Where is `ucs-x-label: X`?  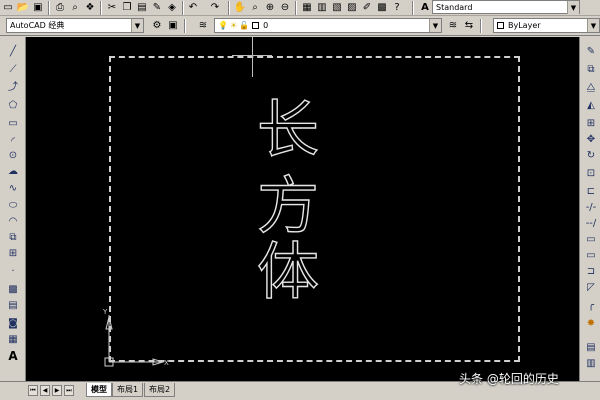
ucs-x-label: X is located at coordinates (166, 363).